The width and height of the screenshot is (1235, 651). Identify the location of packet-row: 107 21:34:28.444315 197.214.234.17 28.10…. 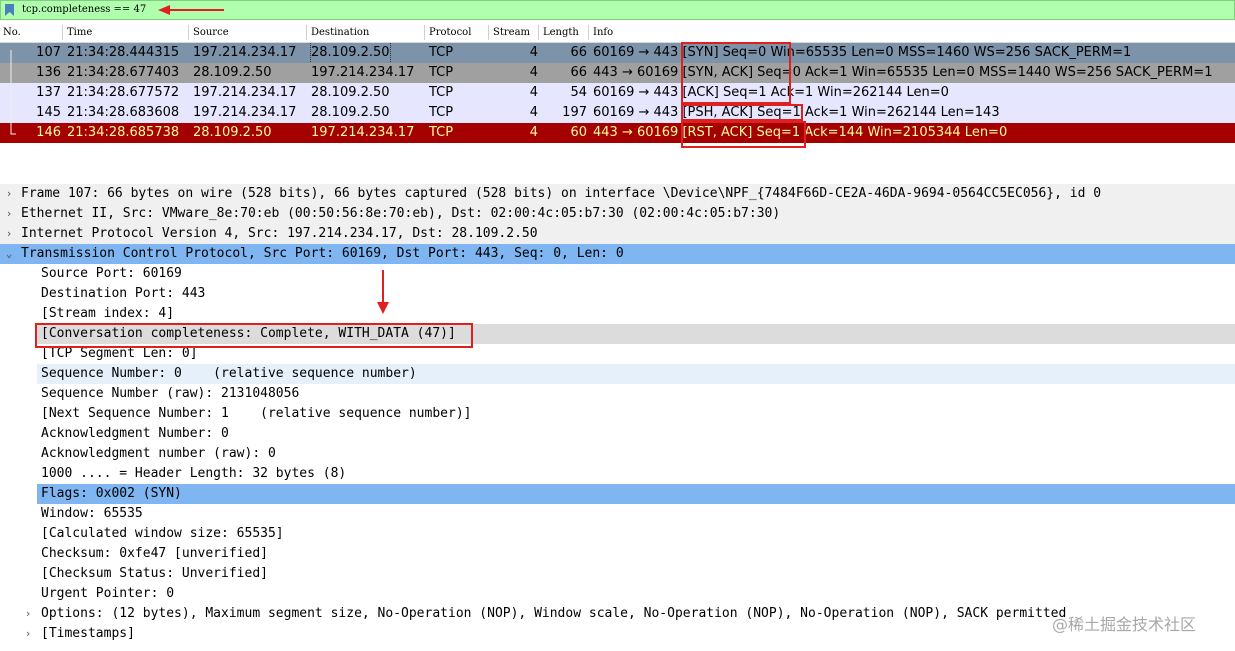
(617, 53).